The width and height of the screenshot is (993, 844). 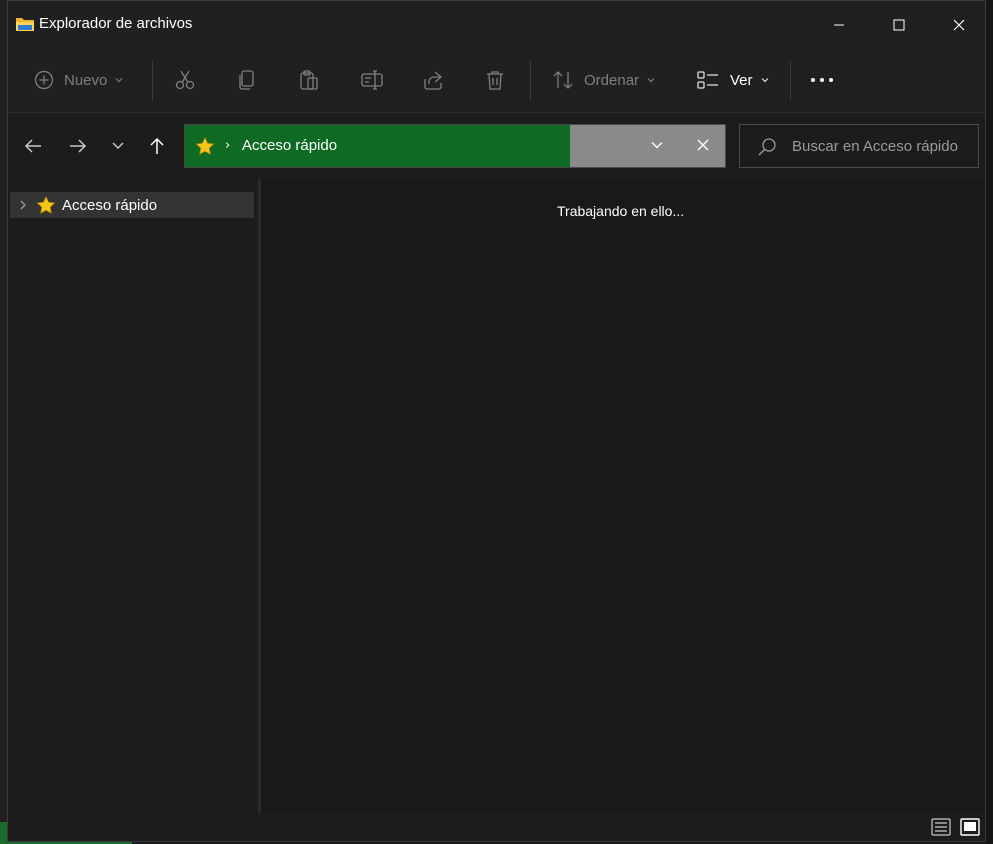 I want to click on tree-item-quick-access: Acceso rápido, so click(x=132, y=205).